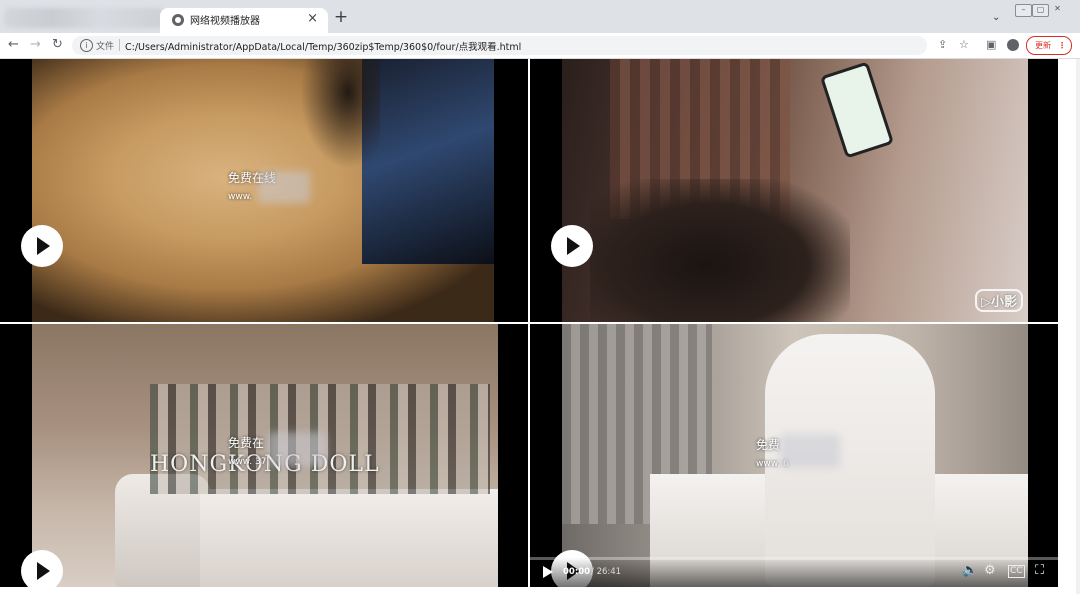 The width and height of the screenshot is (1080, 594). Describe the element at coordinates (548, 572) in the screenshot. I see `play-icon` at that location.